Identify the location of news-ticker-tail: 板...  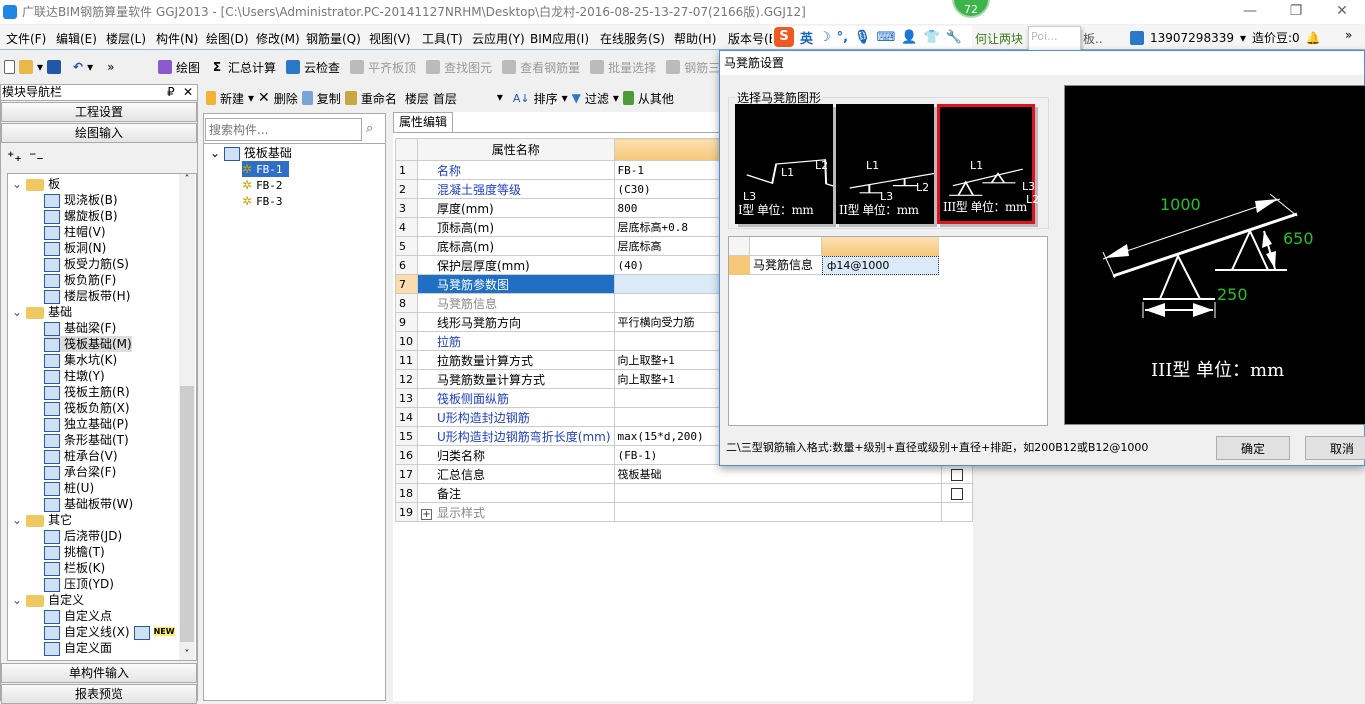
(1093, 38).